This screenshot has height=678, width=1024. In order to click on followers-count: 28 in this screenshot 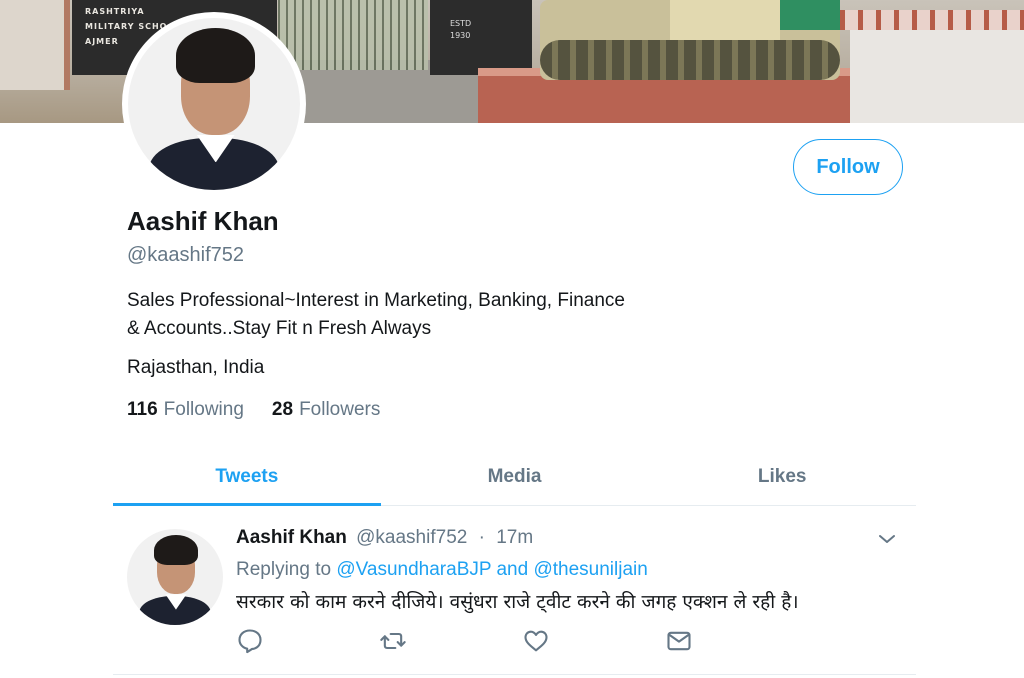, I will do `click(282, 409)`.